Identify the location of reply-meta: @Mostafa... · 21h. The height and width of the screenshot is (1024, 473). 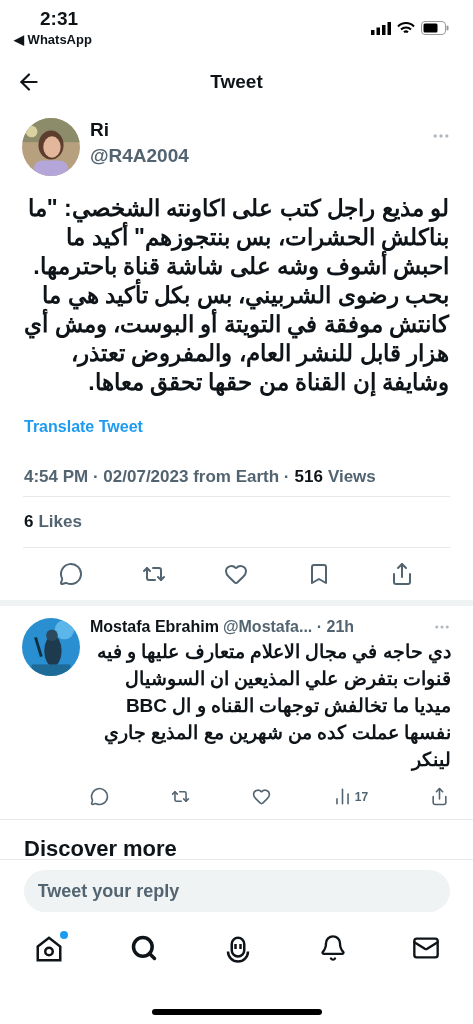
(288, 627).